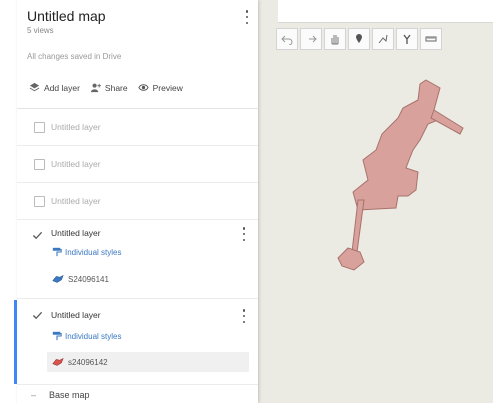  Describe the element at coordinates (137, 395) in the screenshot. I see `base-map-row: – Base map` at that location.